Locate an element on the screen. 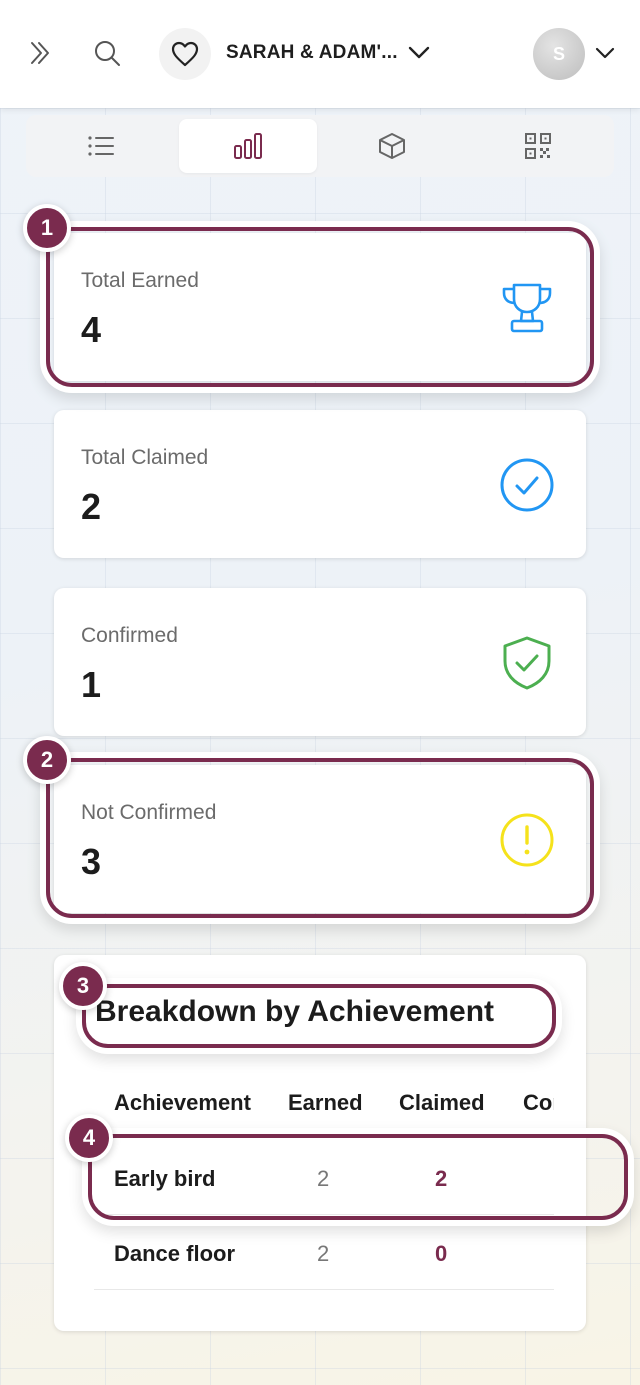  trophy-icon is located at coordinates (527, 308).